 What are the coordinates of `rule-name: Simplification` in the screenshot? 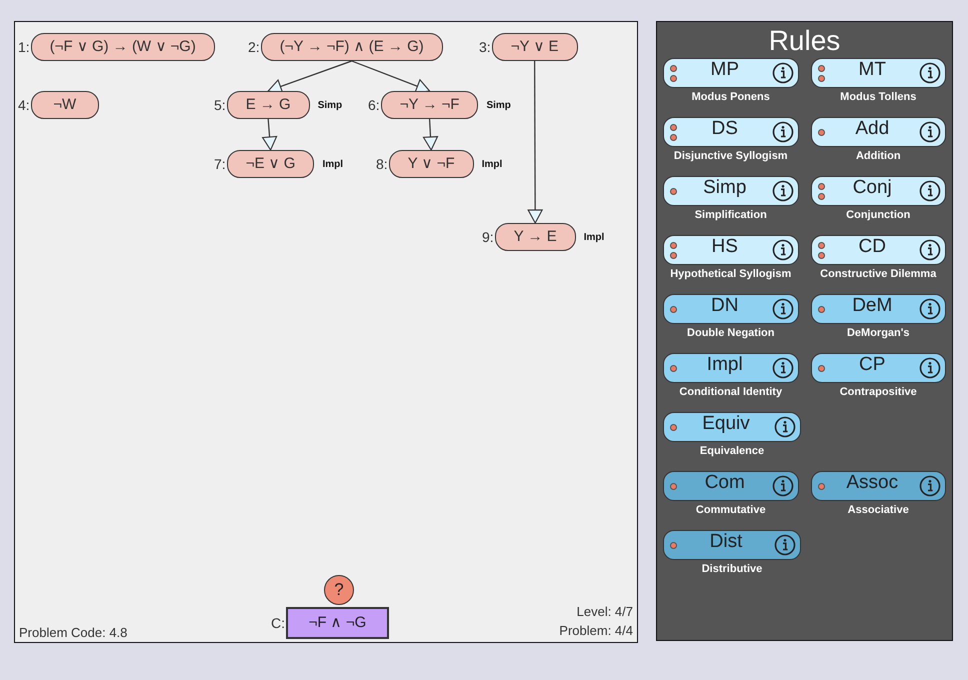 It's located at (731, 215).